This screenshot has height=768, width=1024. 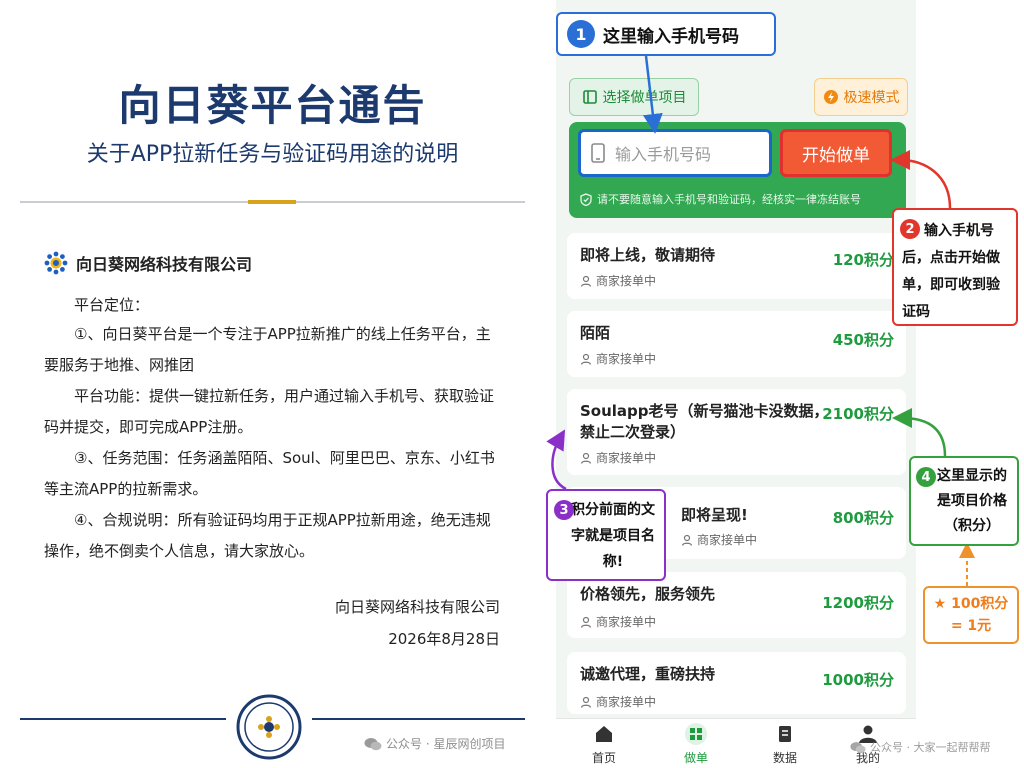 I want to click on task-card: 诚邀代理，重磅扶持 商家接单中 1000积分, so click(x=736, y=683).